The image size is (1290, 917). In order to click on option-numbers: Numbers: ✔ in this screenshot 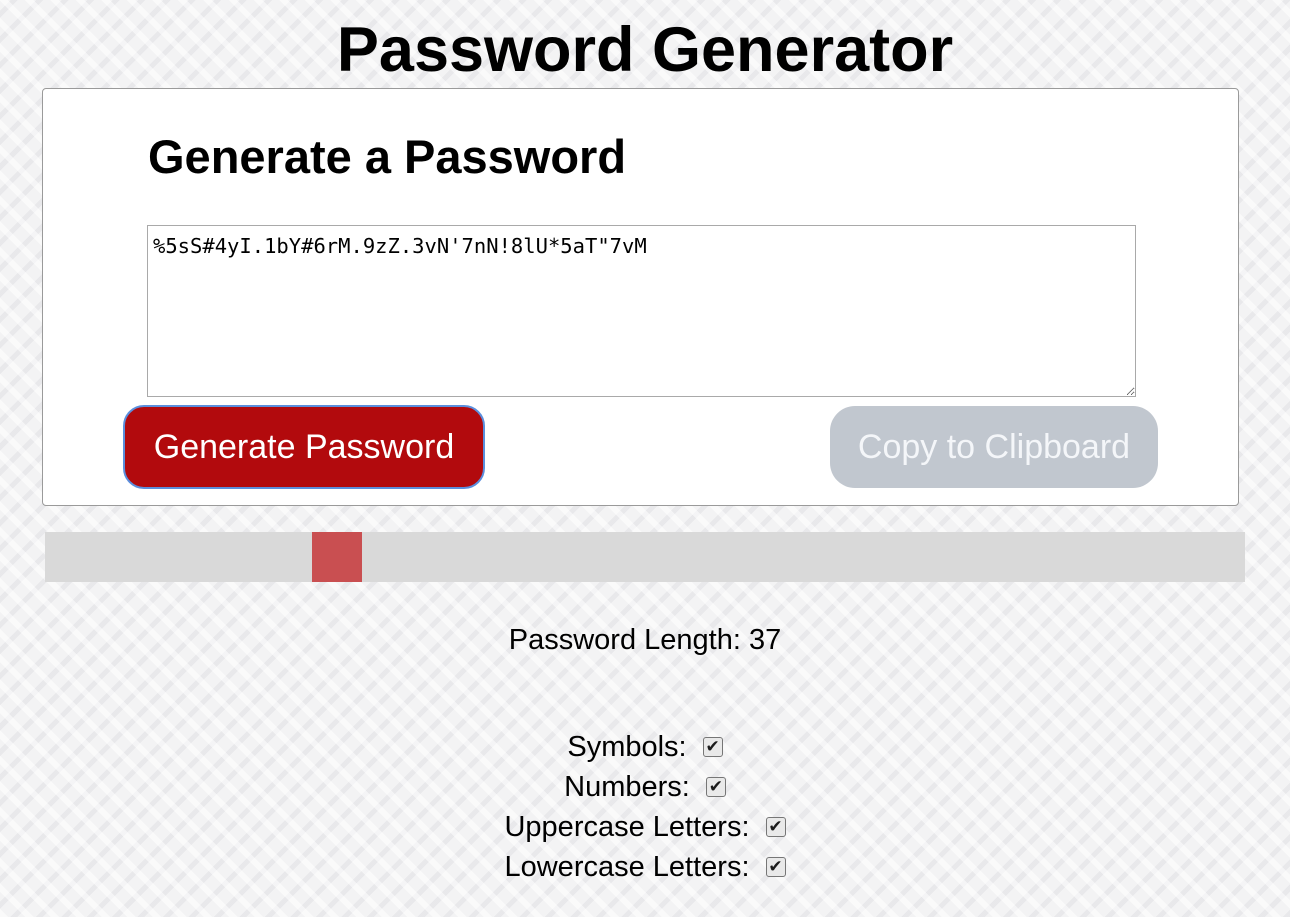, I will do `click(645, 787)`.